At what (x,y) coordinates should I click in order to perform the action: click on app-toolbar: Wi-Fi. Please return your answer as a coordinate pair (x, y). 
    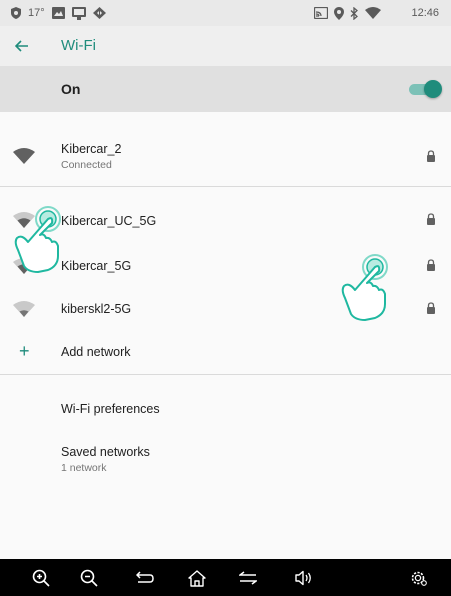
    Looking at the image, I should click on (225, 46).